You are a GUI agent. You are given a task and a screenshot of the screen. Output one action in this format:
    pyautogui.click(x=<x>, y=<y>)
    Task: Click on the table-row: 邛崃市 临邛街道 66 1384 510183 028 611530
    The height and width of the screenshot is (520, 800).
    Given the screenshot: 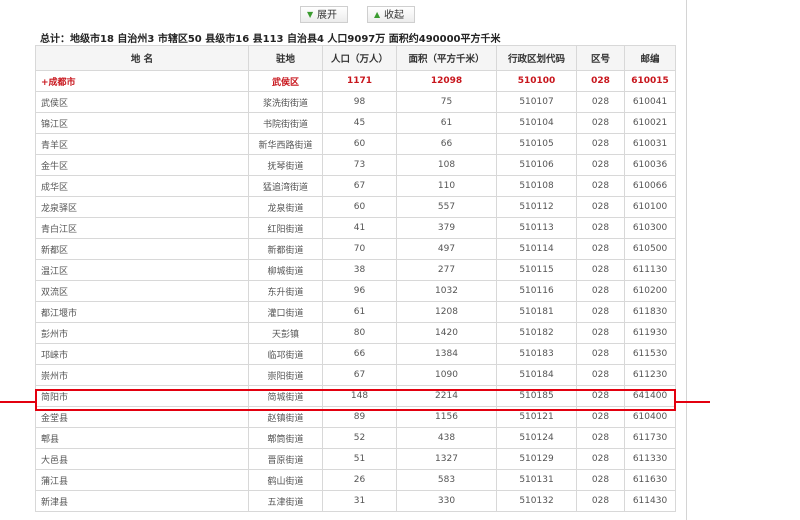 What is the action you would take?
    pyautogui.click(x=355, y=354)
    